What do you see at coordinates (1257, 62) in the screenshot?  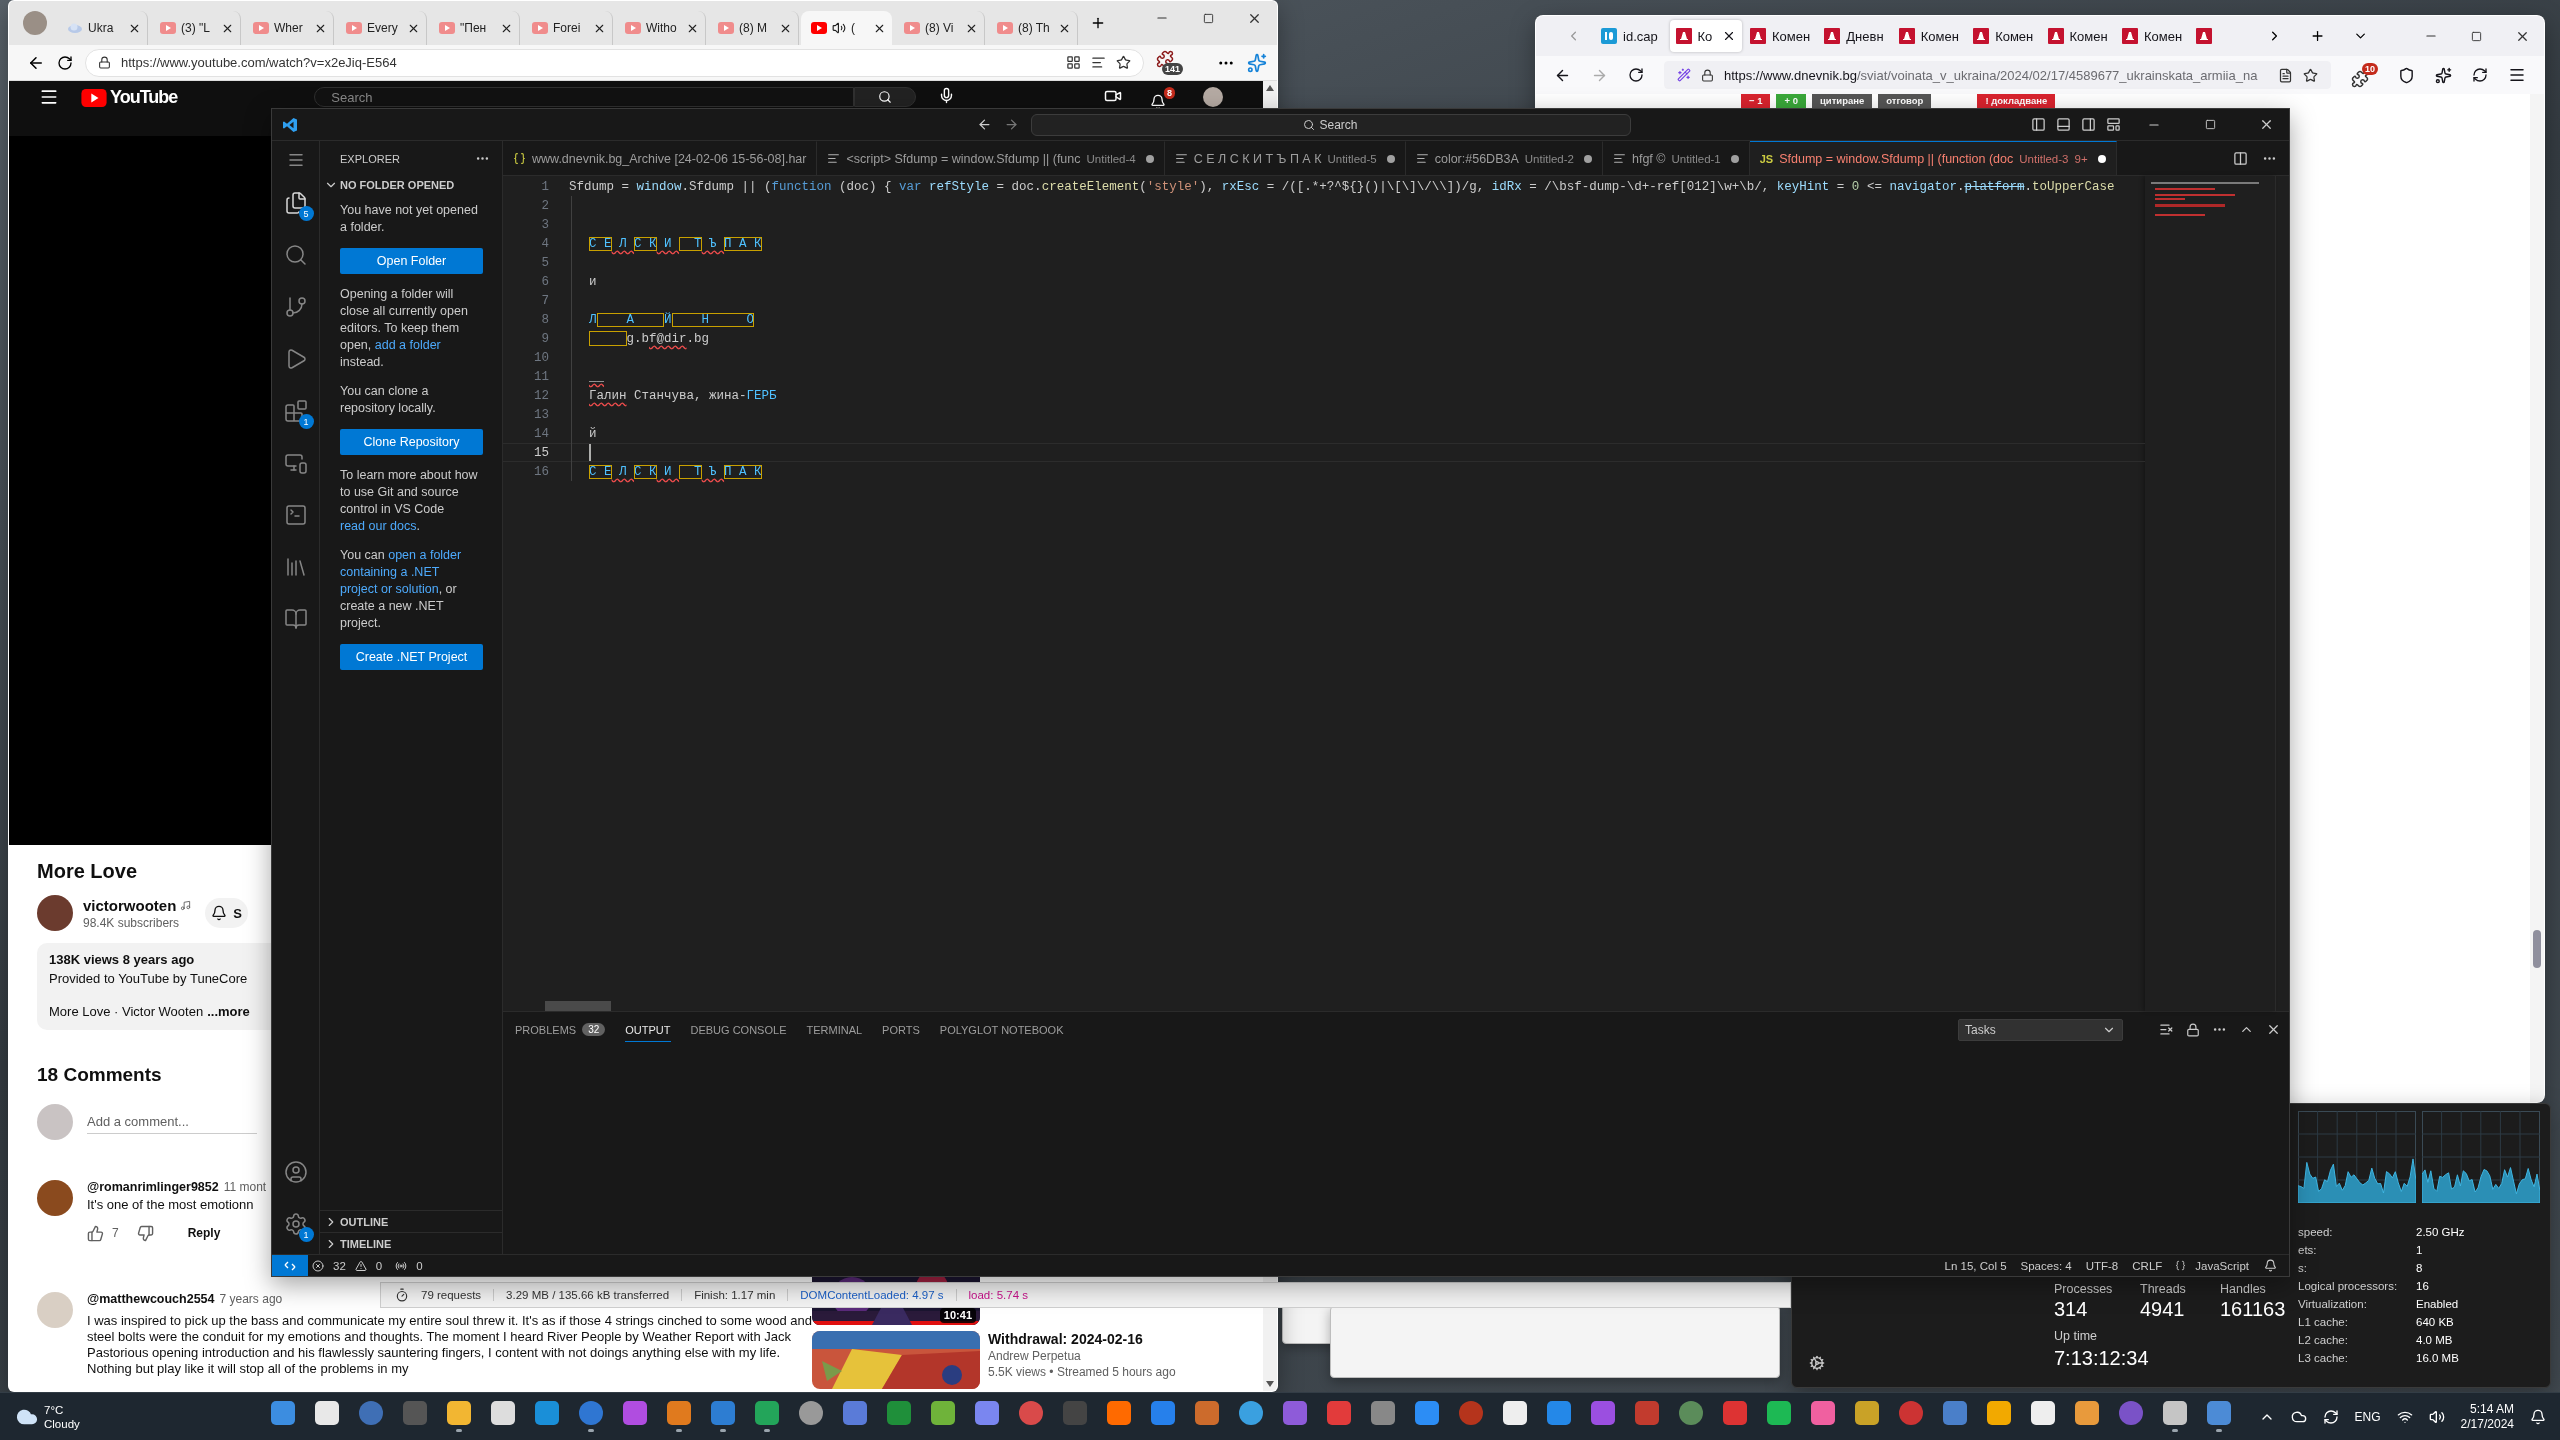 I see `copilot-icon` at bounding box center [1257, 62].